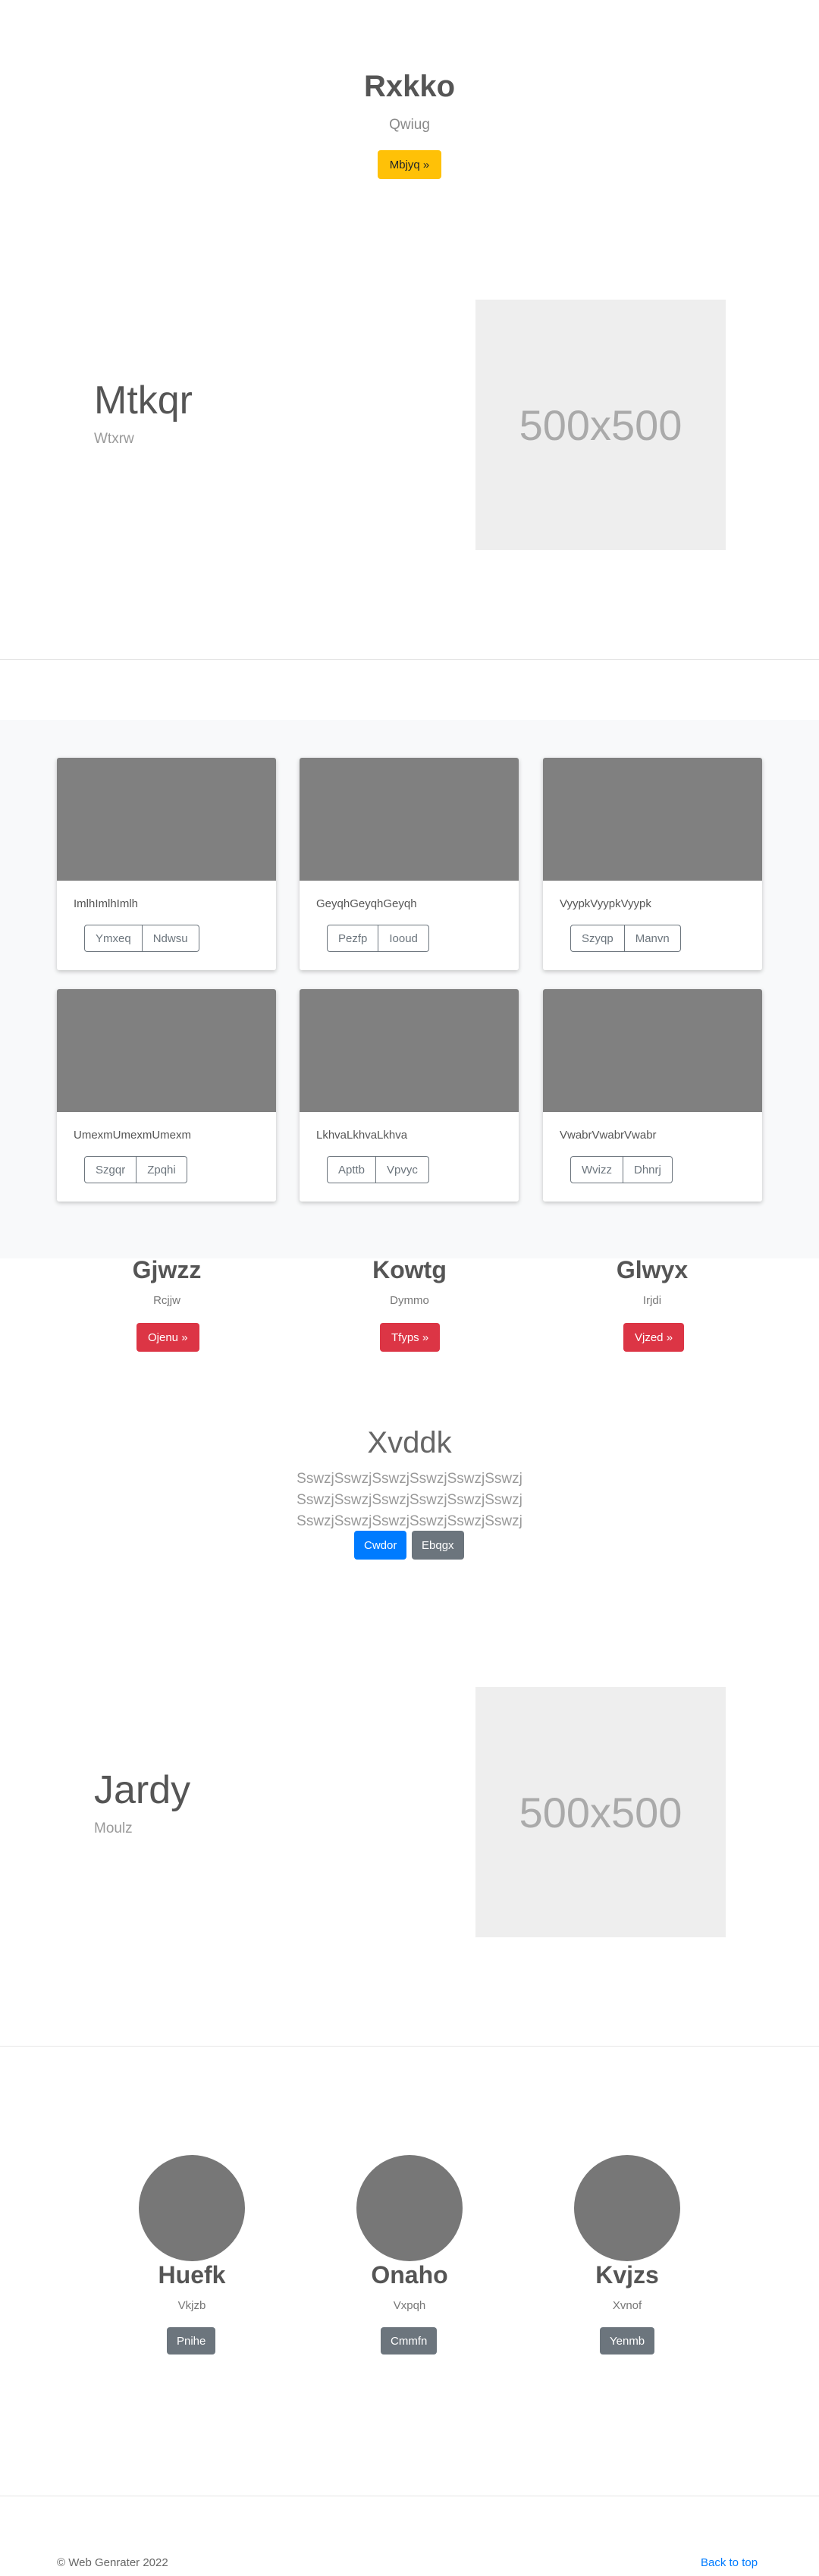  What do you see at coordinates (409, 1300) in the screenshot?
I see `column-subtitle: Dymmo` at bounding box center [409, 1300].